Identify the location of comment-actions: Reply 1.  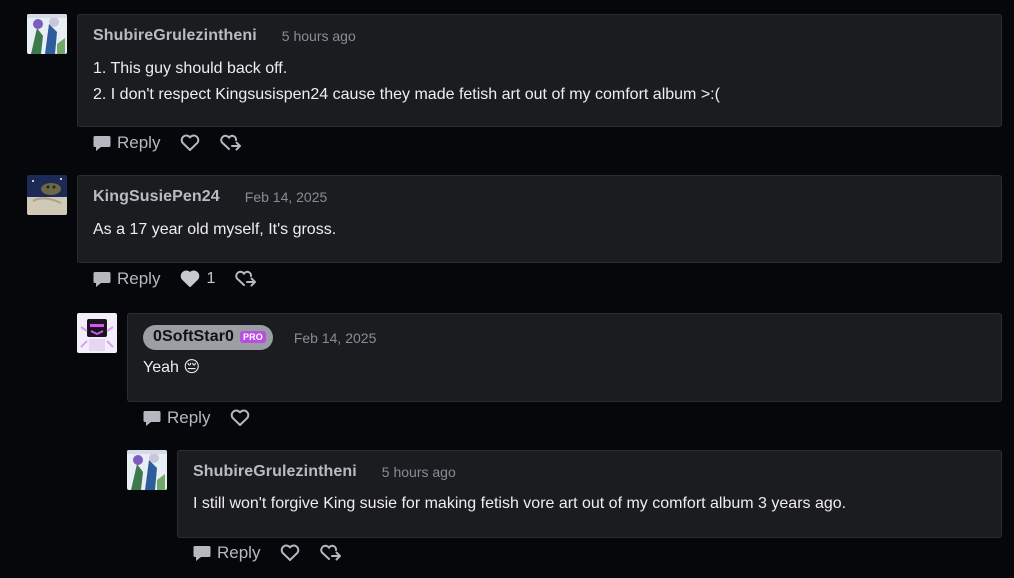
(185, 279).